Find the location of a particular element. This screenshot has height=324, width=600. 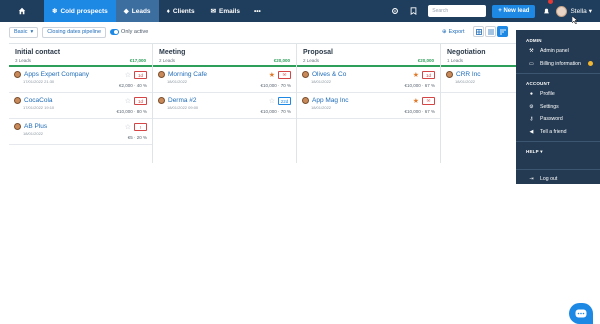

document-task-icon: 1d is located at coordinates (428, 75).